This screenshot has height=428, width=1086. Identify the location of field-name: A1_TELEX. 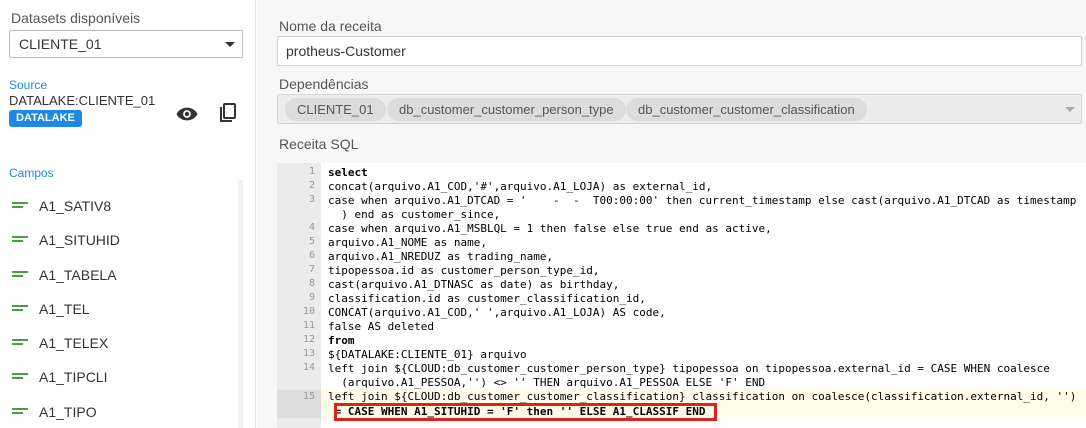
(74, 343).